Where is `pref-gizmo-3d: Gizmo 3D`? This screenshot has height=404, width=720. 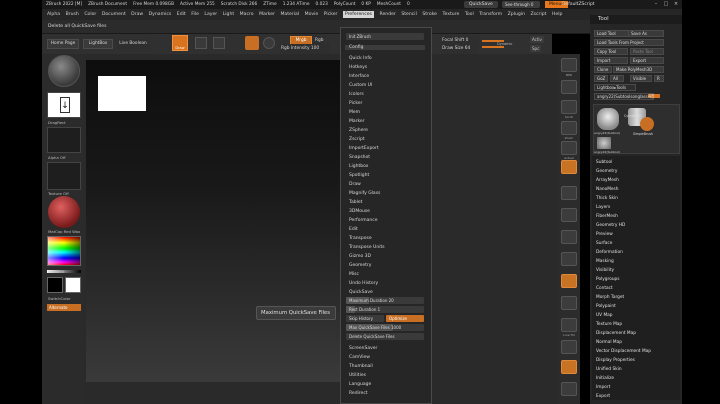 pref-gizmo-3d: Gizmo 3D is located at coordinates (360, 256).